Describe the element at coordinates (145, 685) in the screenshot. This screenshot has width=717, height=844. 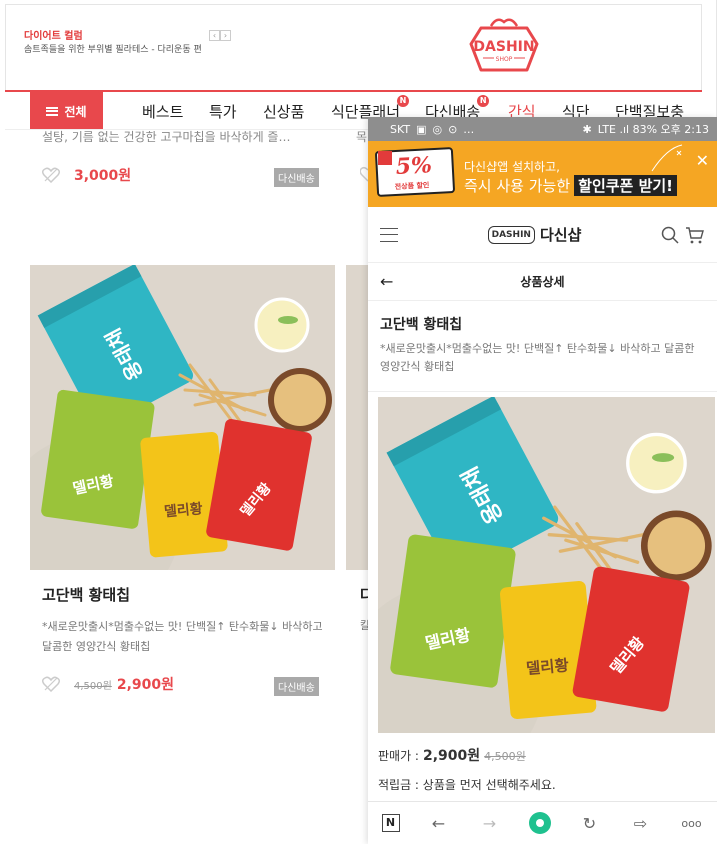
I see `product-price: 2,900원` at that location.